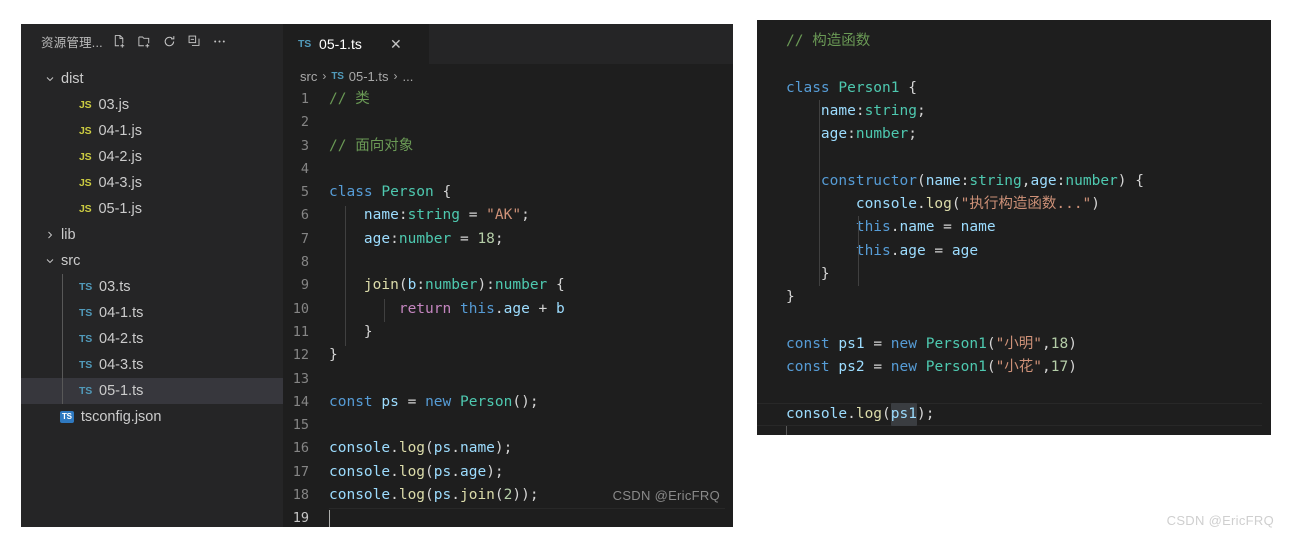 The width and height of the screenshot is (1289, 539). What do you see at coordinates (1028, 41) in the screenshot?
I see `code-line: // 构造函数` at bounding box center [1028, 41].